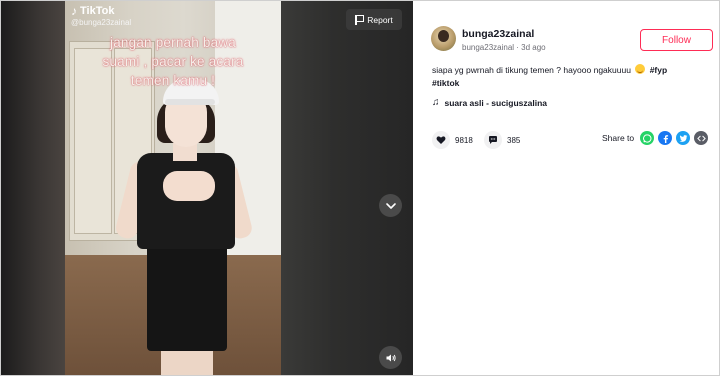 The image size is (720, 376). I want to click on flag-icon, so click(359, 19).